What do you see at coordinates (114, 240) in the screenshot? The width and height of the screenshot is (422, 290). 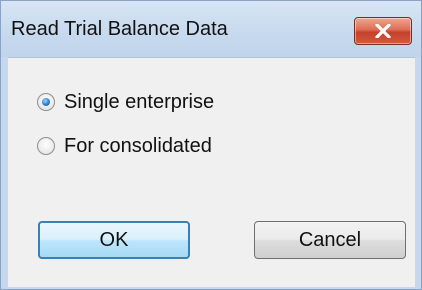 I see `ok-button: OK` at bounding box center [114, 240].